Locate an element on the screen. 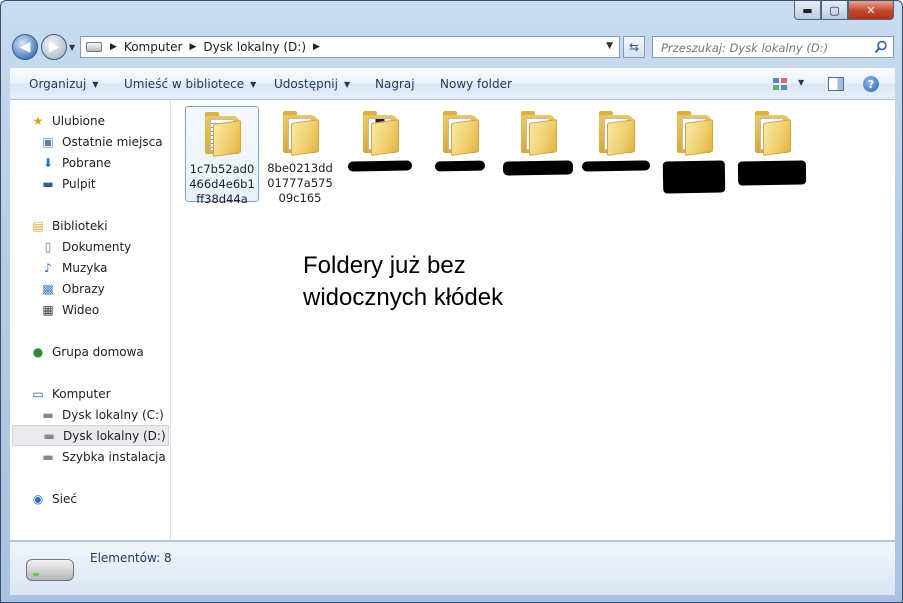 The image size is (903, 603). nav-pictures-label: Obrazy is located at coordinates (83, 288).